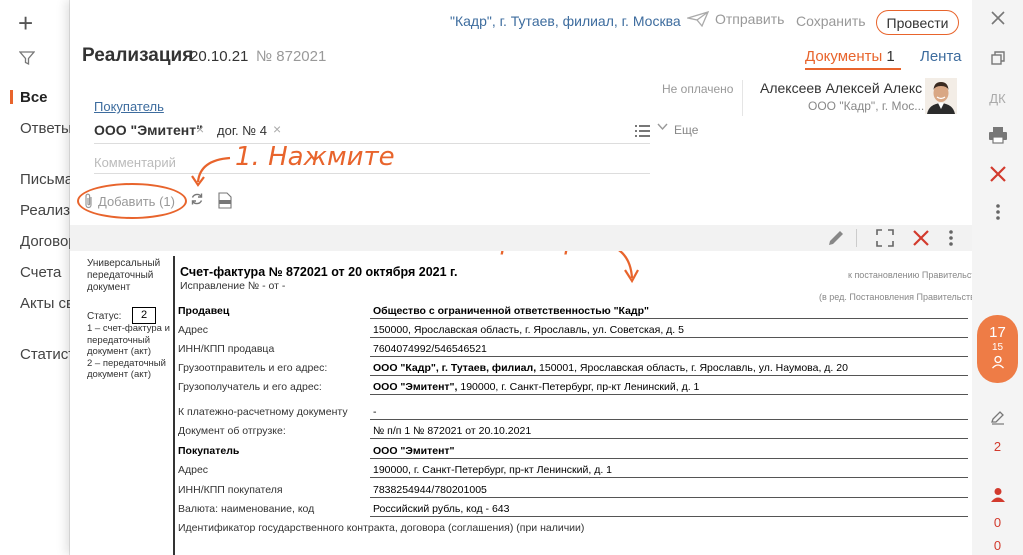  What do you see at coordinates (129, 106) in the screenshot?
I see `buyer-label: Покупатель` at bounding box center [129, 106].